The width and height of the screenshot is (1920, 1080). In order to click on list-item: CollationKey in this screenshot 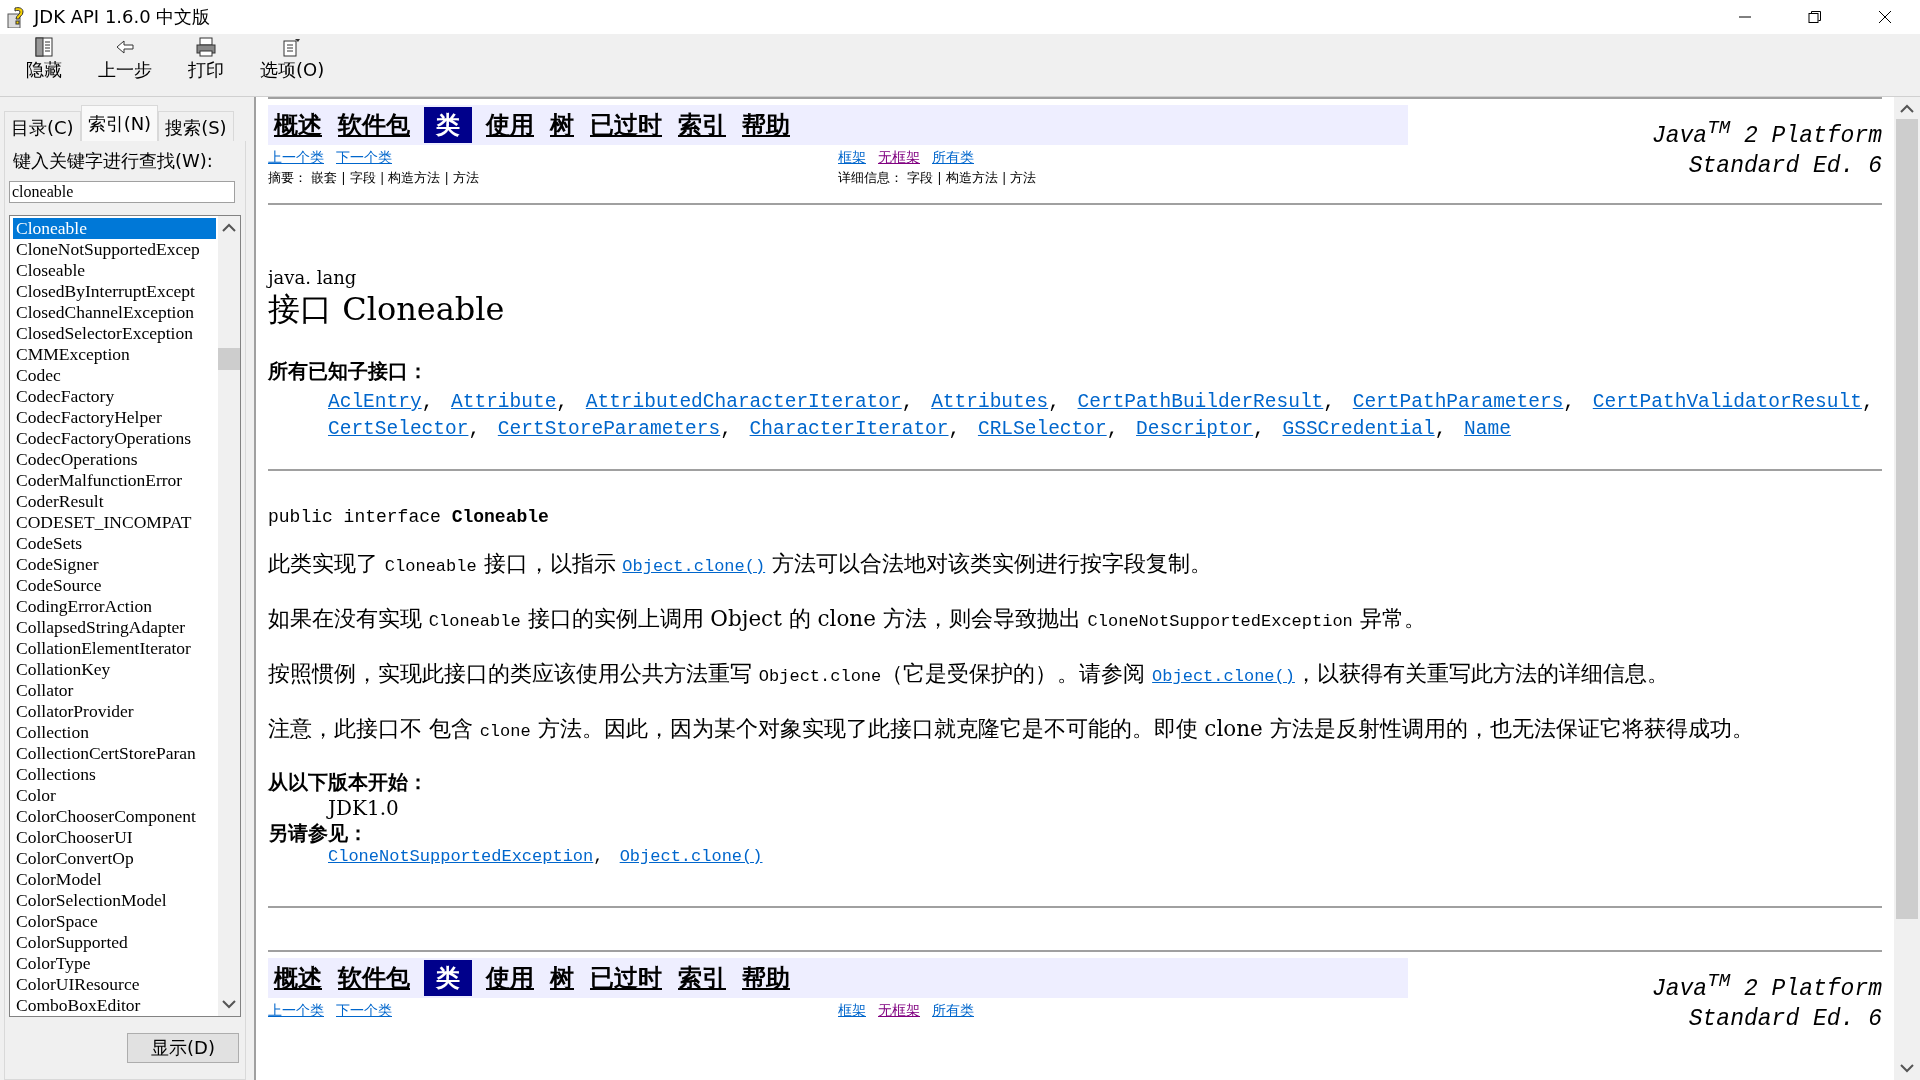, I will do `click(114, 669)`.